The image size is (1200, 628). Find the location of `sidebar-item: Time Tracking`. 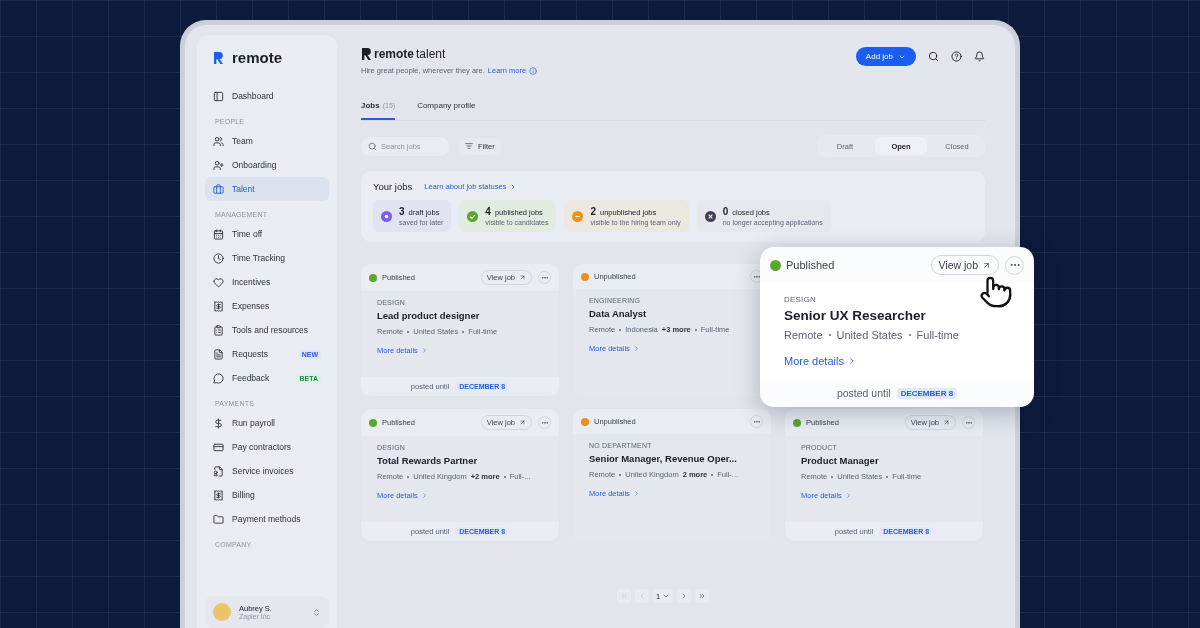

sidebar-item: Time Tracking is located at coordinates (267, 258).